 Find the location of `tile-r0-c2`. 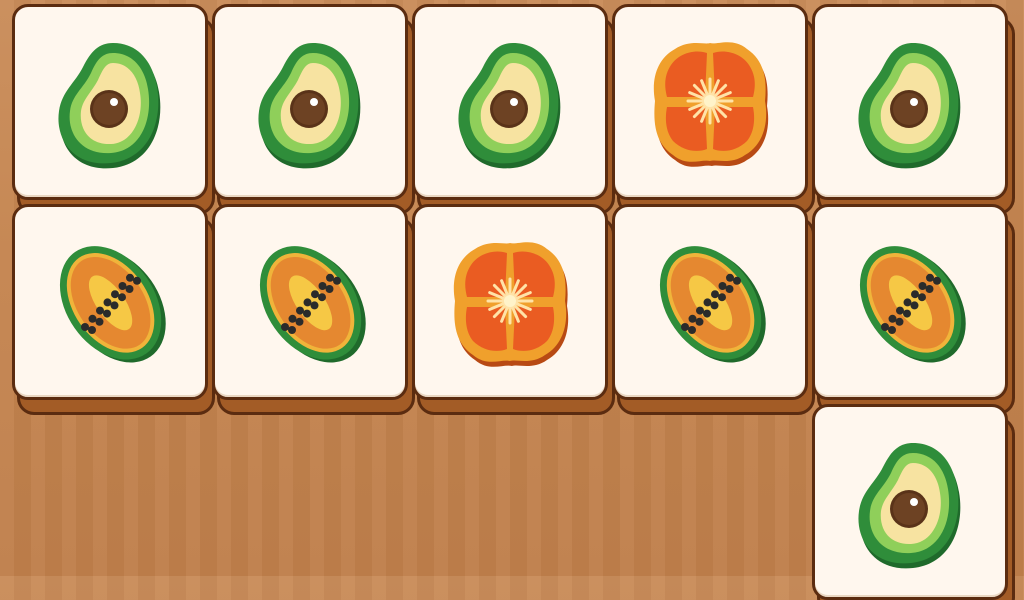

tile-r0-c2 is located at coordinates (510, 102).